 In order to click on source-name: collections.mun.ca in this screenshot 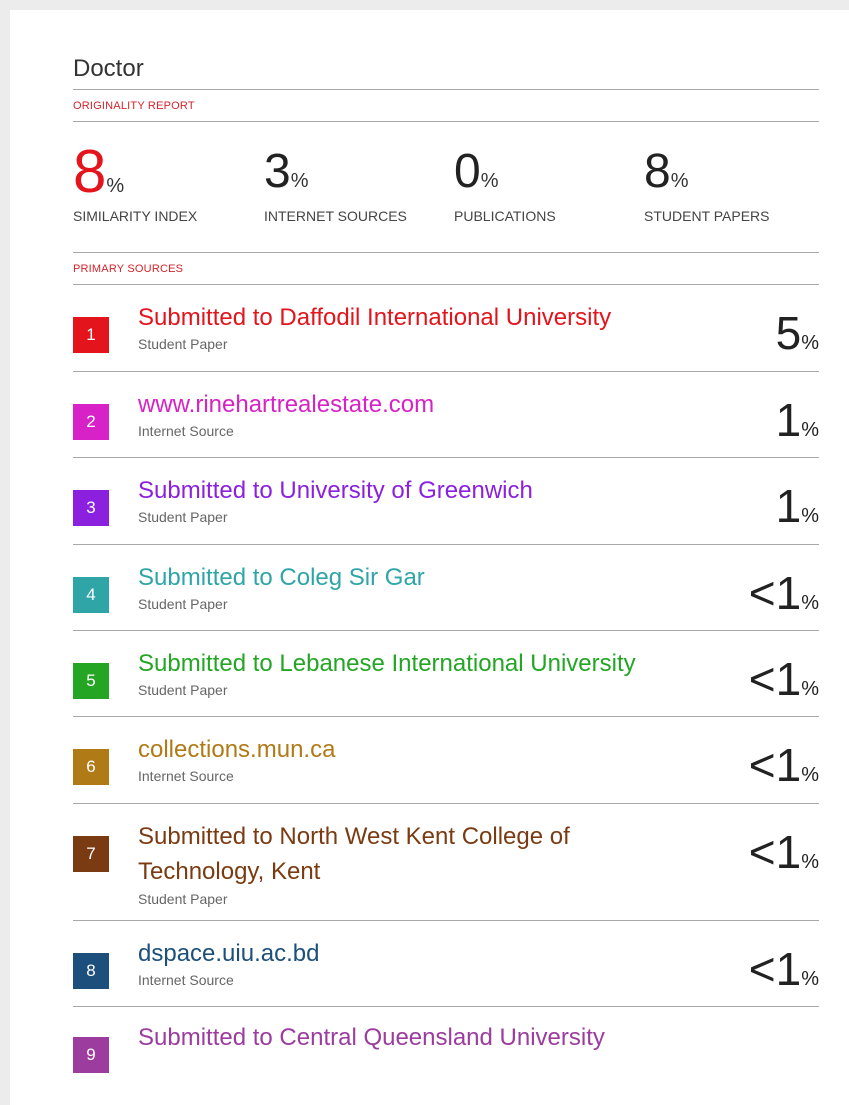, I will do `click(236, 750)`.